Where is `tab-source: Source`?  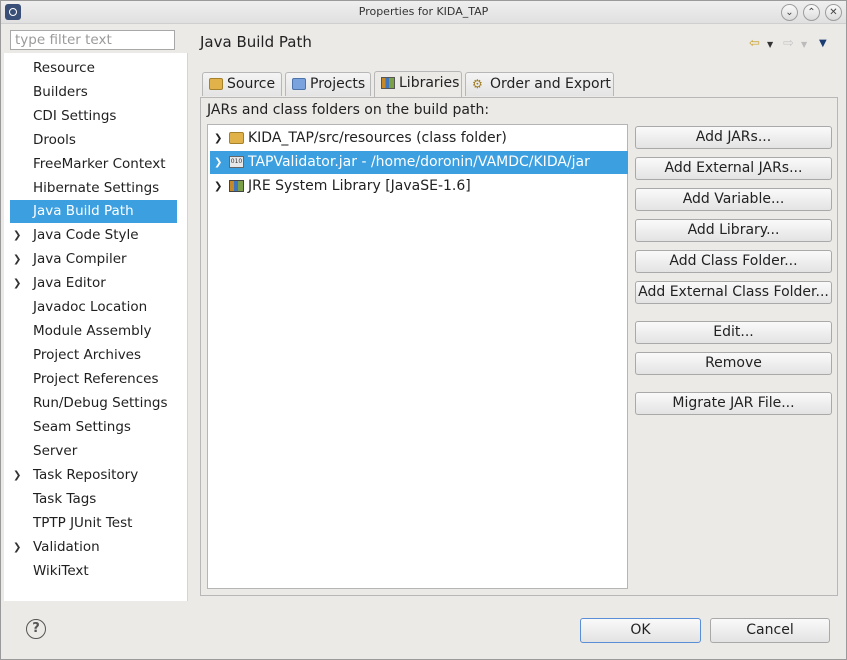
tab-source: Source is located at coordinates (242, 84).